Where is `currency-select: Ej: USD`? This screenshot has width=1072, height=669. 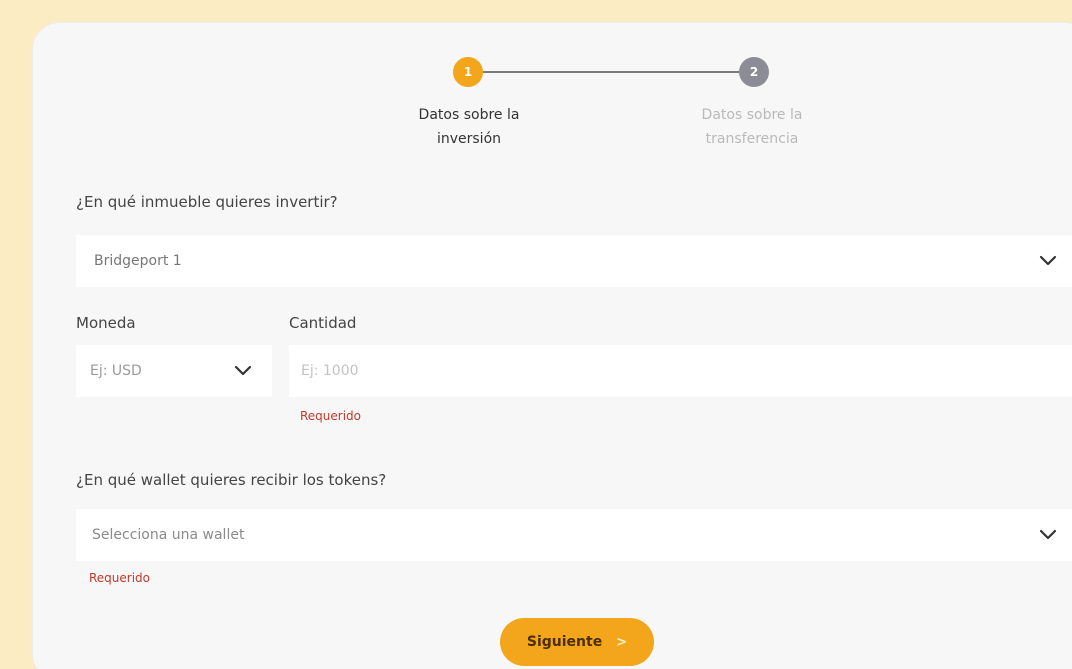 currency-select: Ej: USD is located at coordinates (174, 371).